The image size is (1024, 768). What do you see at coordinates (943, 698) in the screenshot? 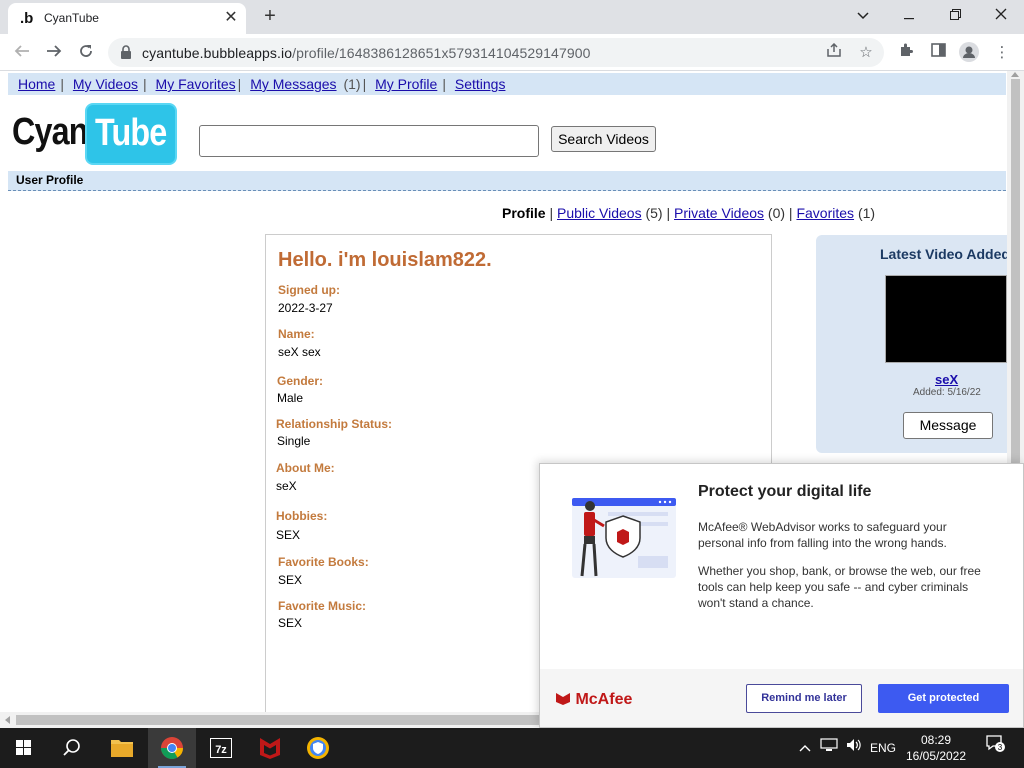
I see `get-protected-button: Get protected` at bounding box center [943, 698].